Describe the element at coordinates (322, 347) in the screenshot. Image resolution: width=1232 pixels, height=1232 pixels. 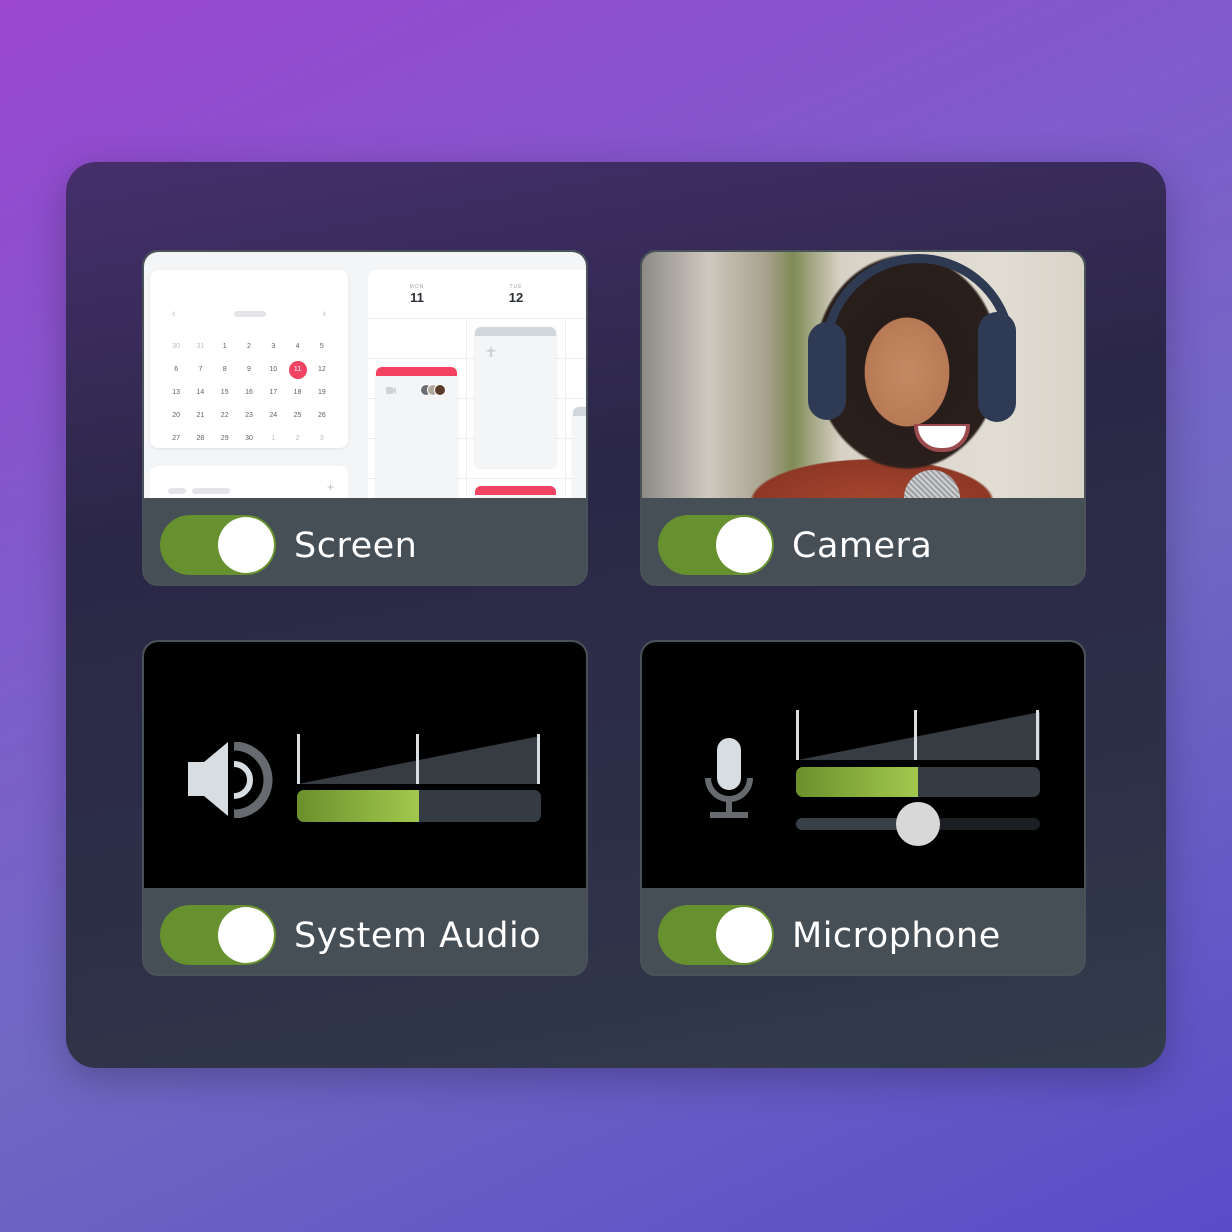
I see `calendar-day: 5` at that location.